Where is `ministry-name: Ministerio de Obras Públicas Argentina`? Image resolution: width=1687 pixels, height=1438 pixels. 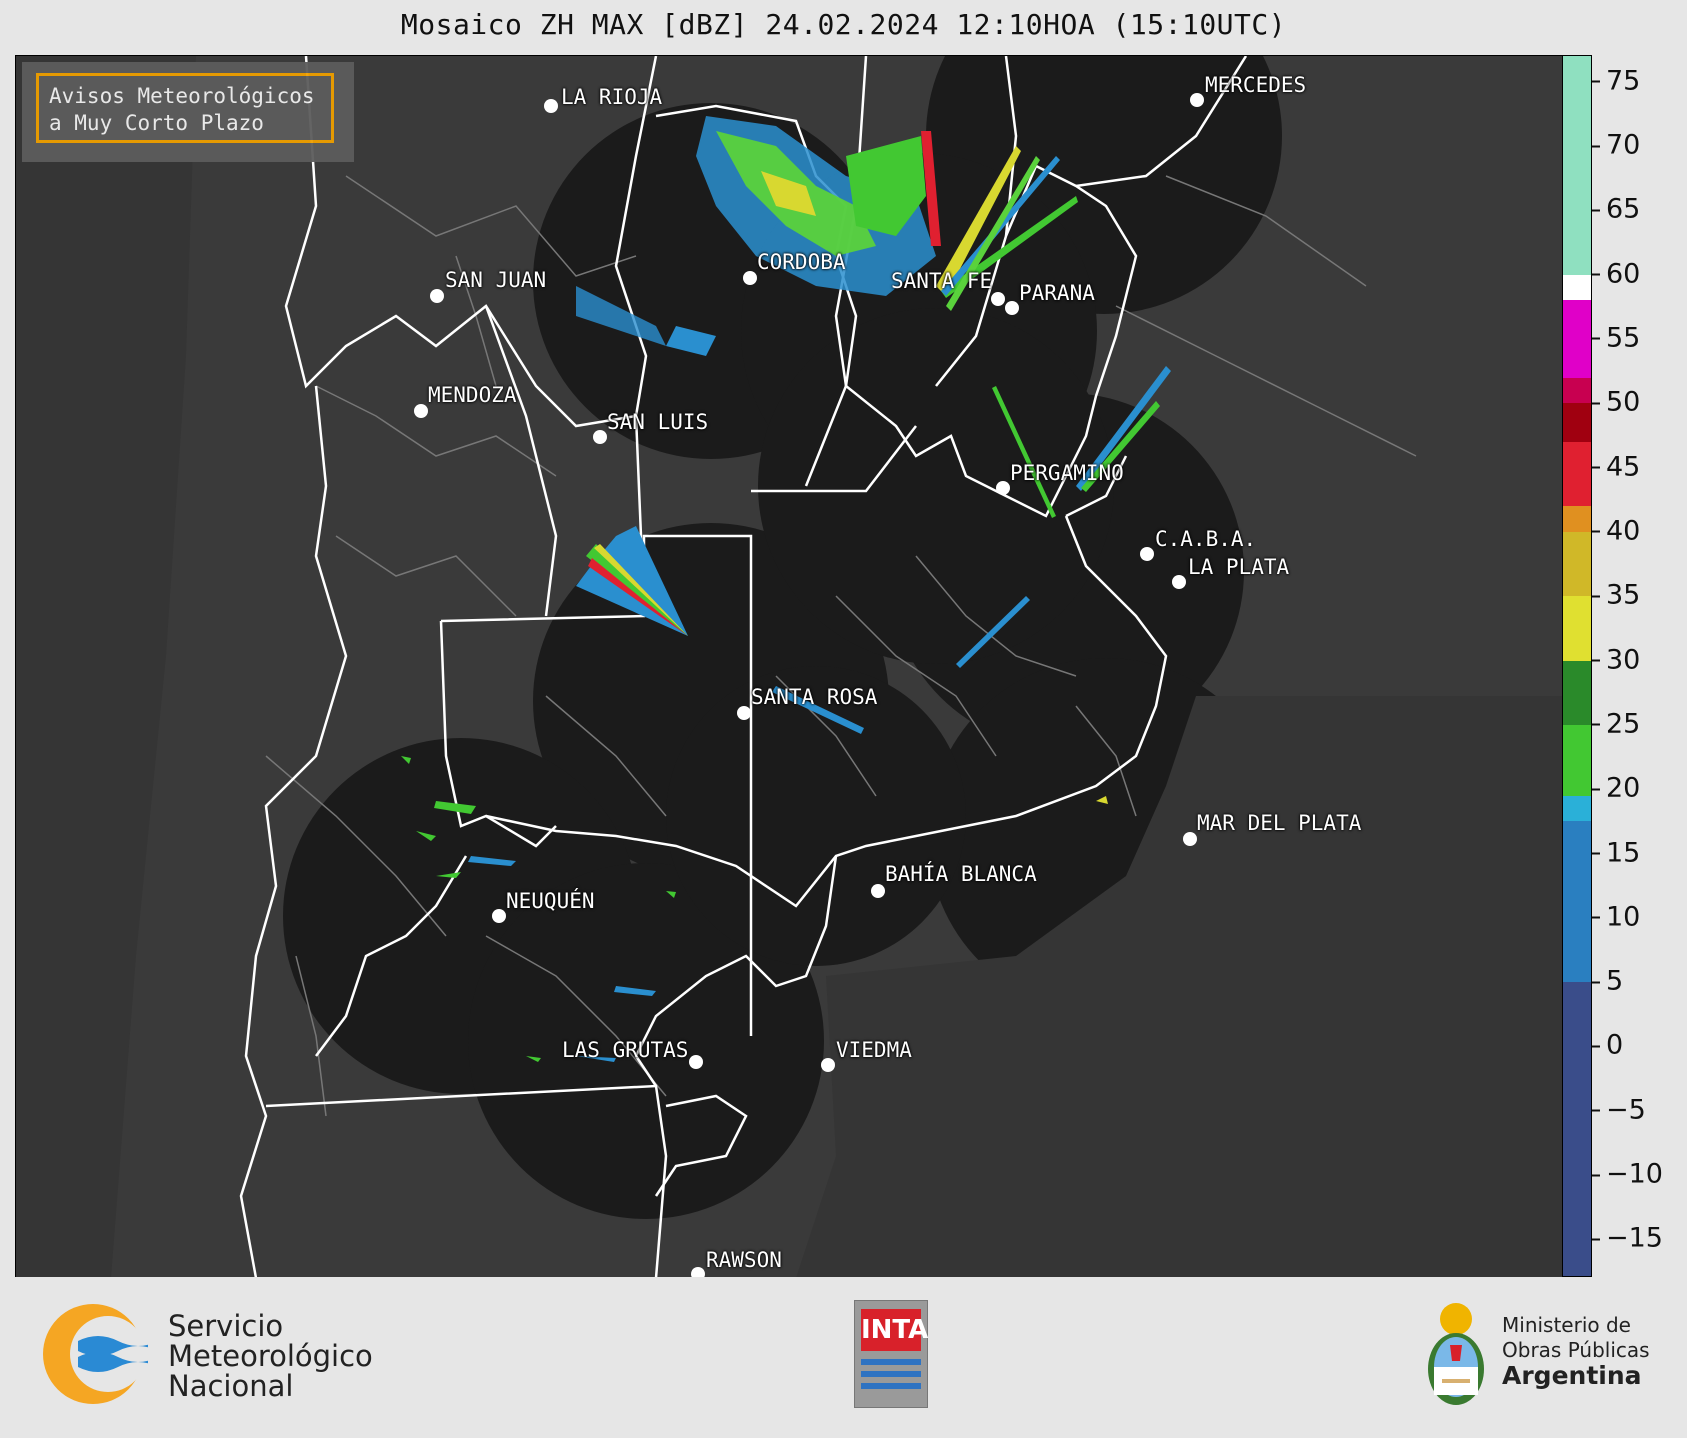
ministry-name: Ministerio de Obras Públicas Argentina is located at coordinates (1576, 1350).